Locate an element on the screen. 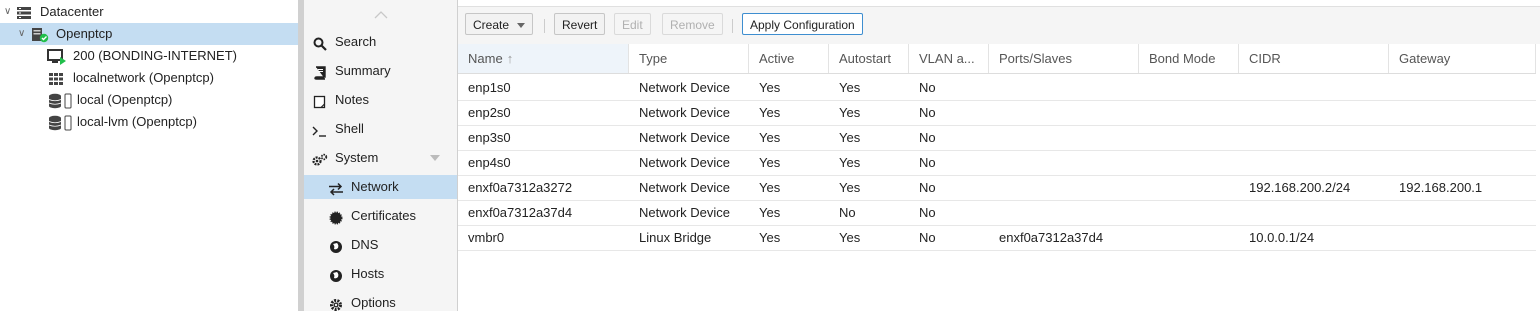 Image resolution: width=1540 pixels, height=320 pixels. column-header-name: Name ↑ is located at coordinates (543, 58).